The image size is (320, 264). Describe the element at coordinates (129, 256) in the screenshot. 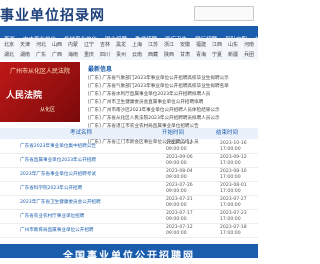

I see `footer-text: 全国事业单位公开招聘网` at that location.